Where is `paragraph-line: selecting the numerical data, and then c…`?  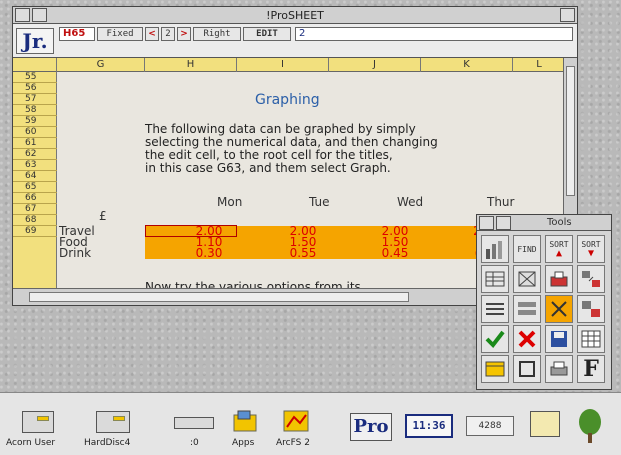
paragraph-line: selecting the numerical data, and then c… is located at coordinates (291, 142).